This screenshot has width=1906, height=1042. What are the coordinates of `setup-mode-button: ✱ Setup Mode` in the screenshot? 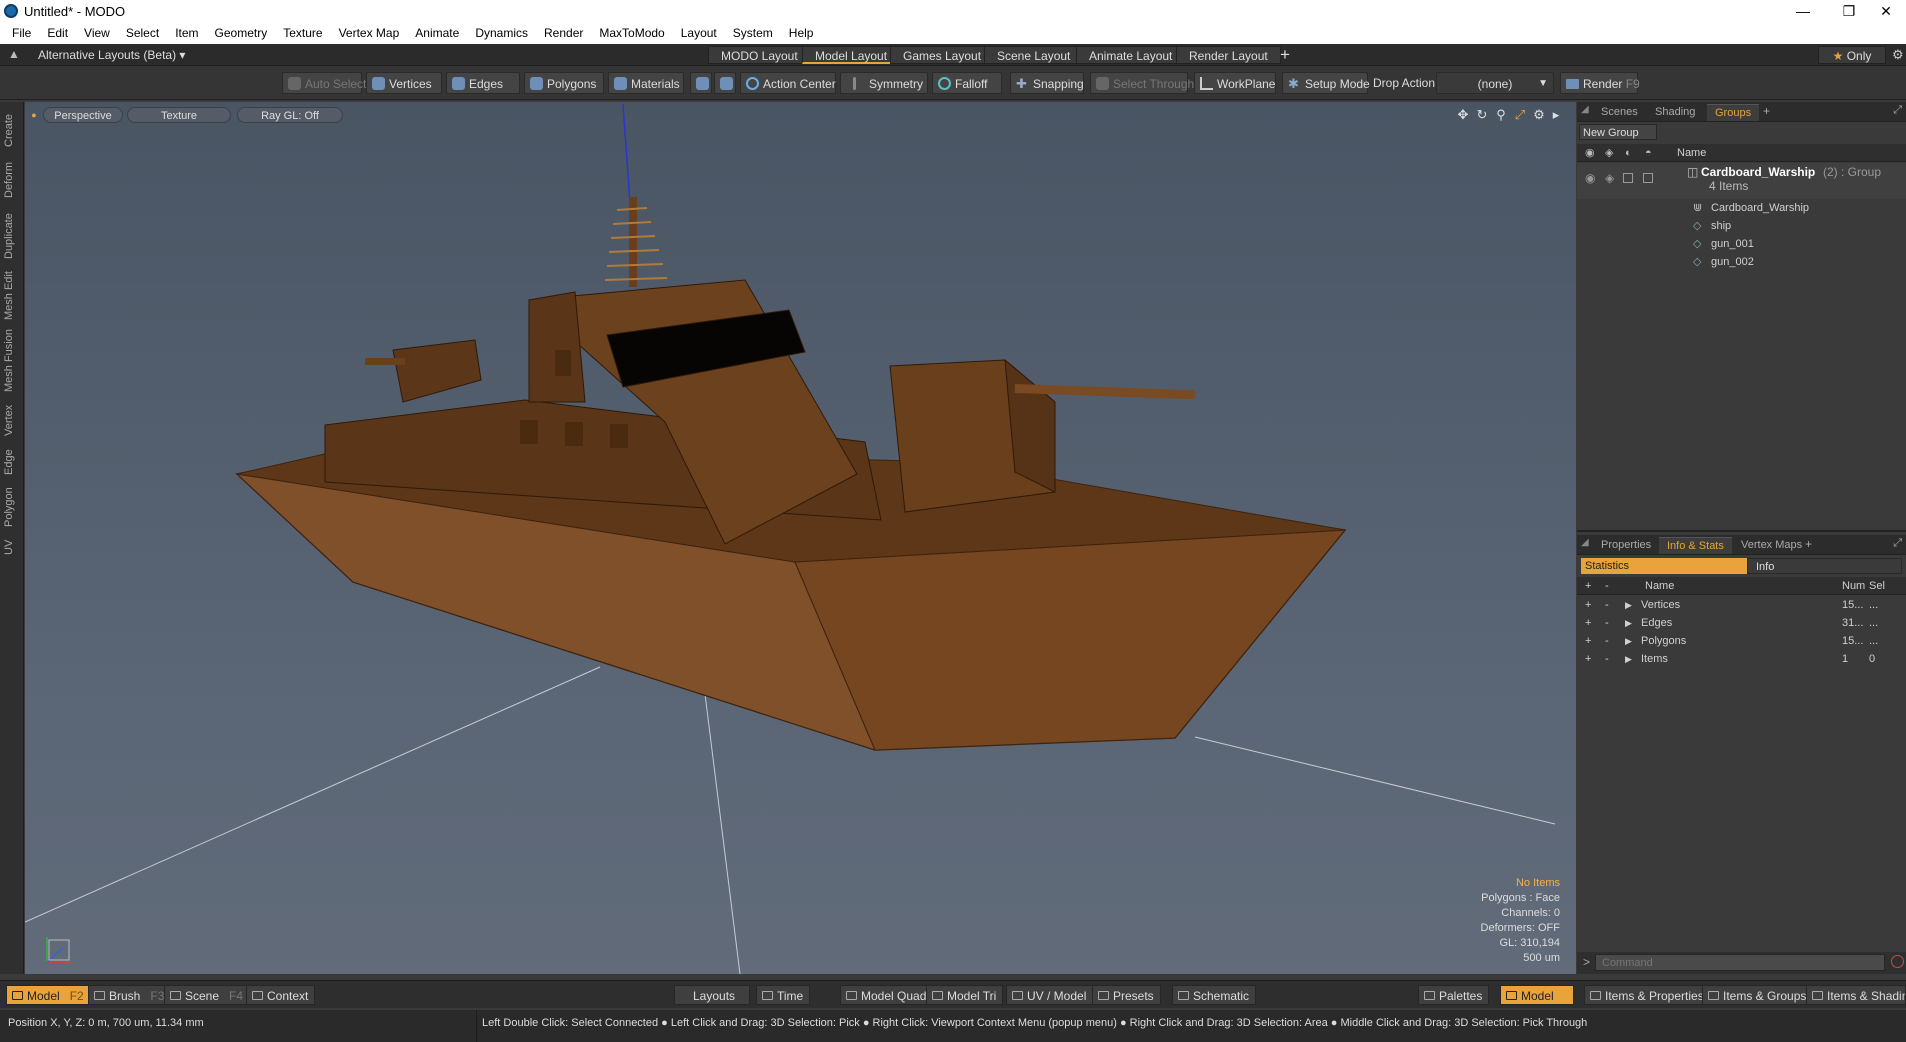 It's located at (1326, 83).